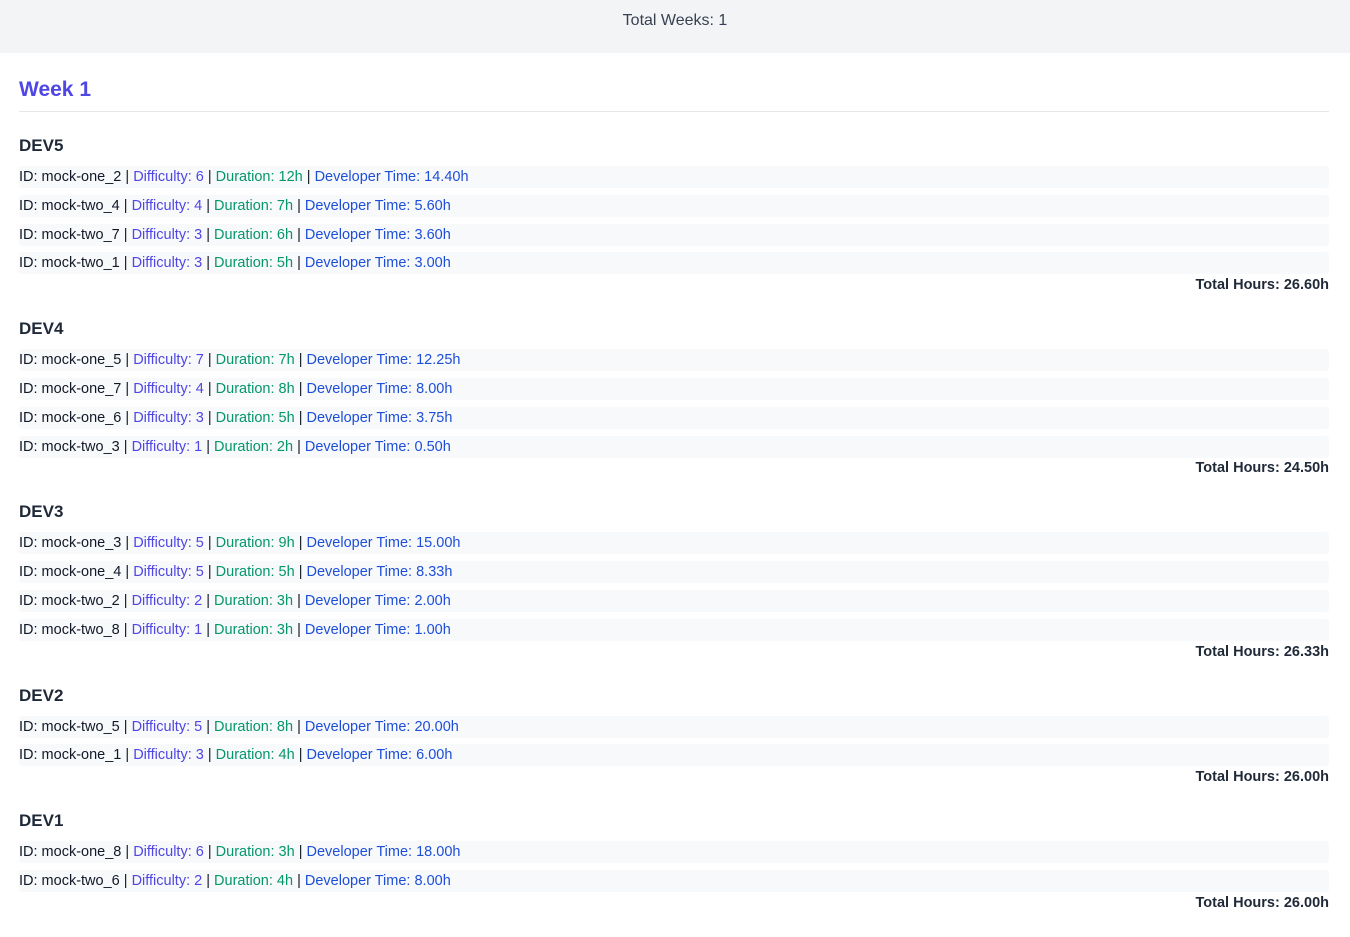 This screenshot has height=937, width=1350. Describe the element at coordinates (41, 512) in the screenshot. I see `developer-name: DEV3` at that location.